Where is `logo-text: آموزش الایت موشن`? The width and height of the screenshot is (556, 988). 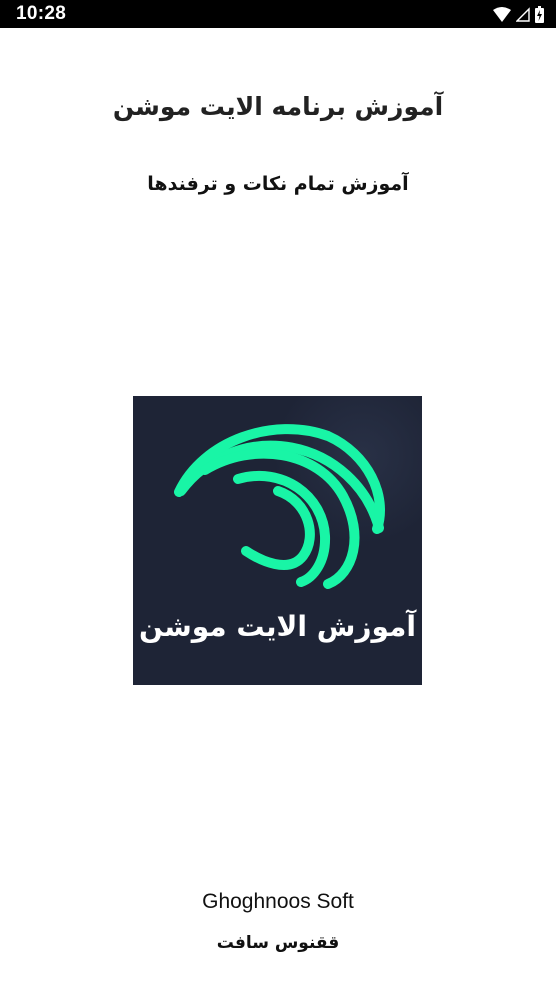
logo-text: آموزش الایت موشن is located at coordinates (277, 626).